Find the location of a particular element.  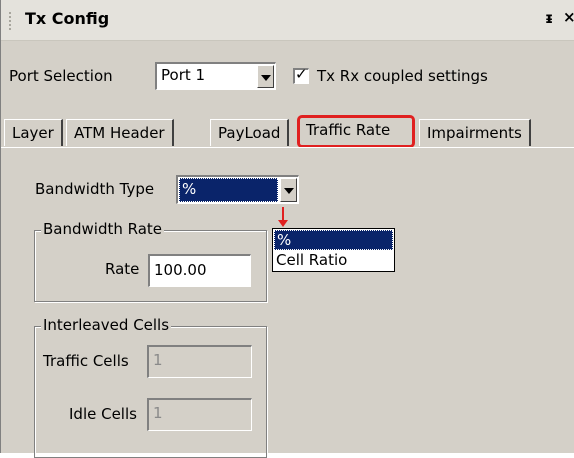

traffic-cells-input: 1 is located at coordinates (199, 361).